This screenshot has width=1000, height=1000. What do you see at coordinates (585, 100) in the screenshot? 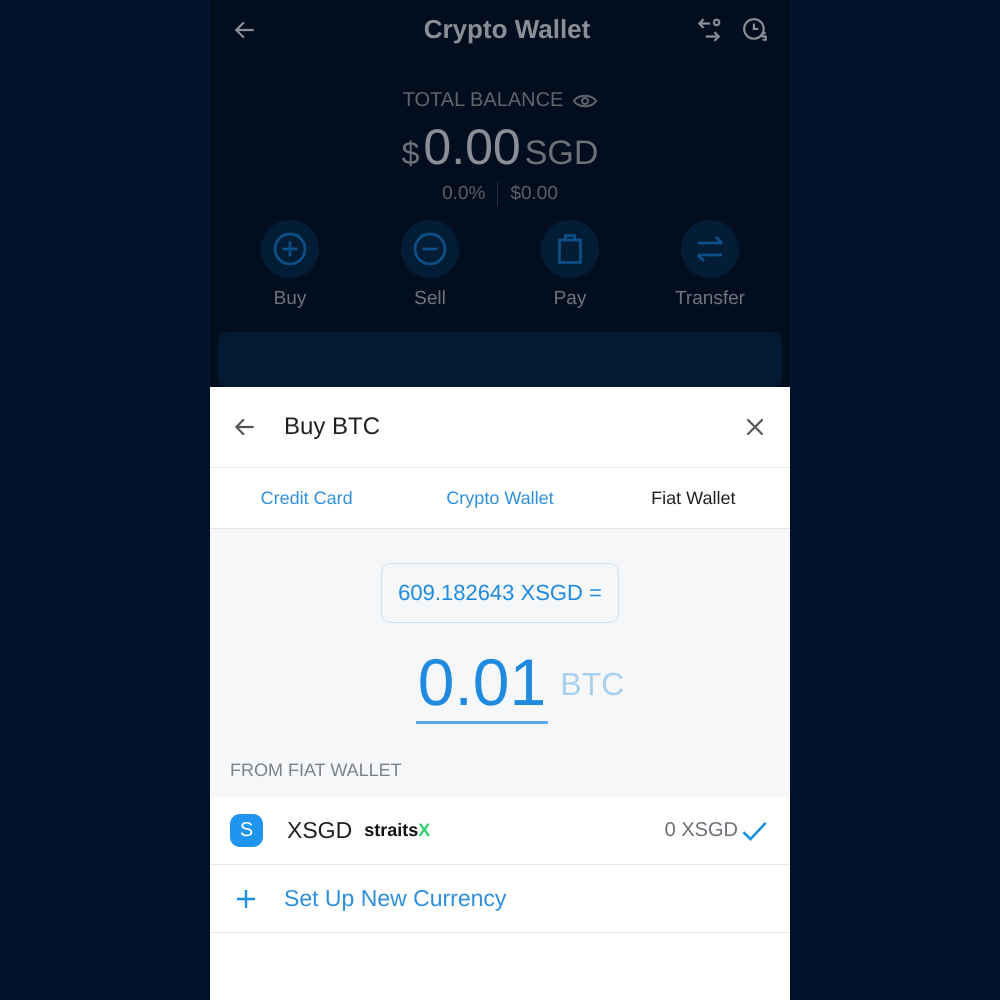
I see `eye-icon` at bounding box center [585, 100].